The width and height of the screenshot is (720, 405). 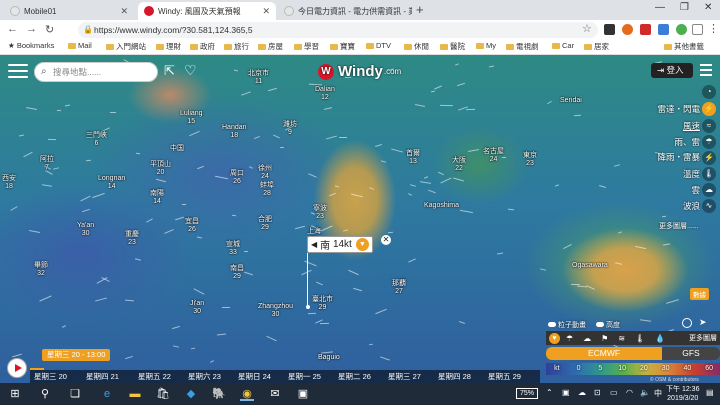 I want to click on bookmark-folder: 電視劇, so click(x=522, y=46).